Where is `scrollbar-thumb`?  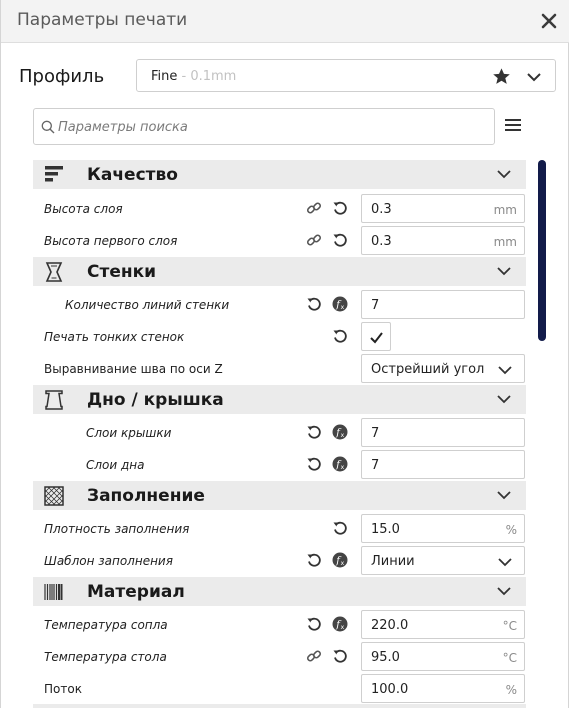 scrollbar-thumb is located at coordinates (542, 250).